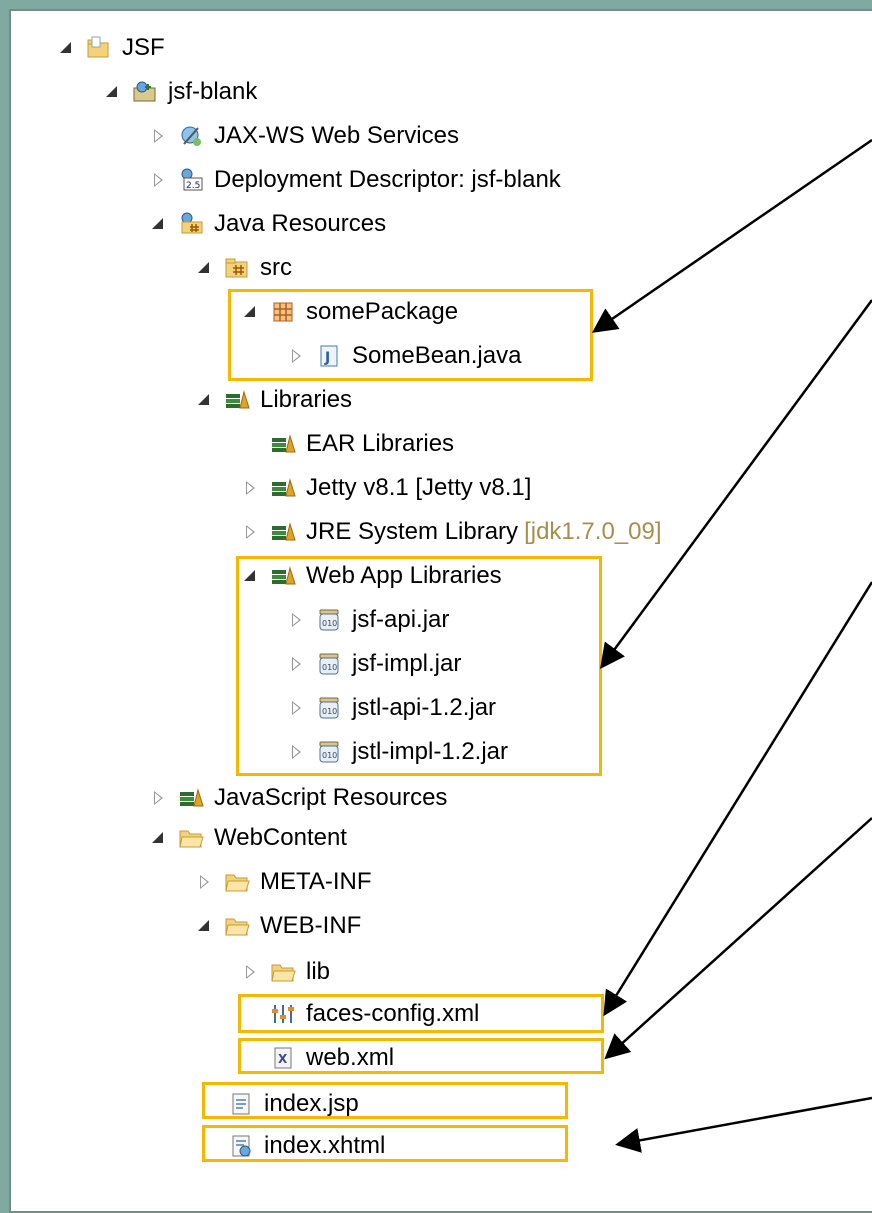 This screenshot has height=1213, width=872. I want to click on tree-item-jetty: Jetty v8.1 [Jetty v8.1], so click(385, 488).